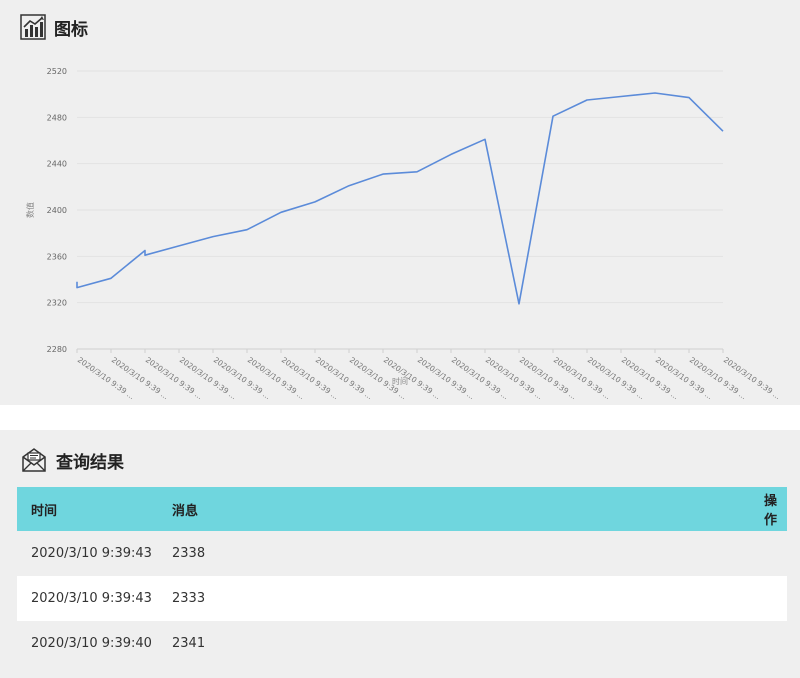 The width and height of the screenshot is (800, 678). Describe the element at coordinates (57, 164) in the screenshot. I see `y-tick-label: 2440` at that location.